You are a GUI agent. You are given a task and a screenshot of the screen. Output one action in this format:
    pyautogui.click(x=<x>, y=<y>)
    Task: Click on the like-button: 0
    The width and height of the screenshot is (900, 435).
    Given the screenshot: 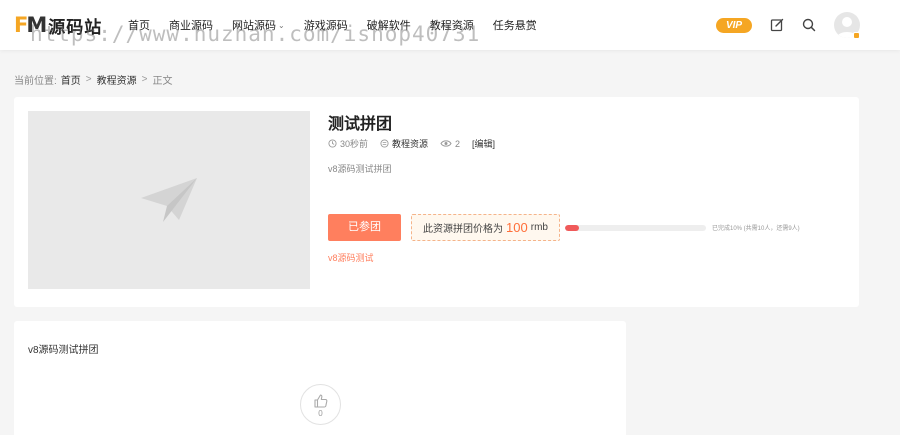 What is the action you would take?
    pyautogui.click(x=320, y=404)
    